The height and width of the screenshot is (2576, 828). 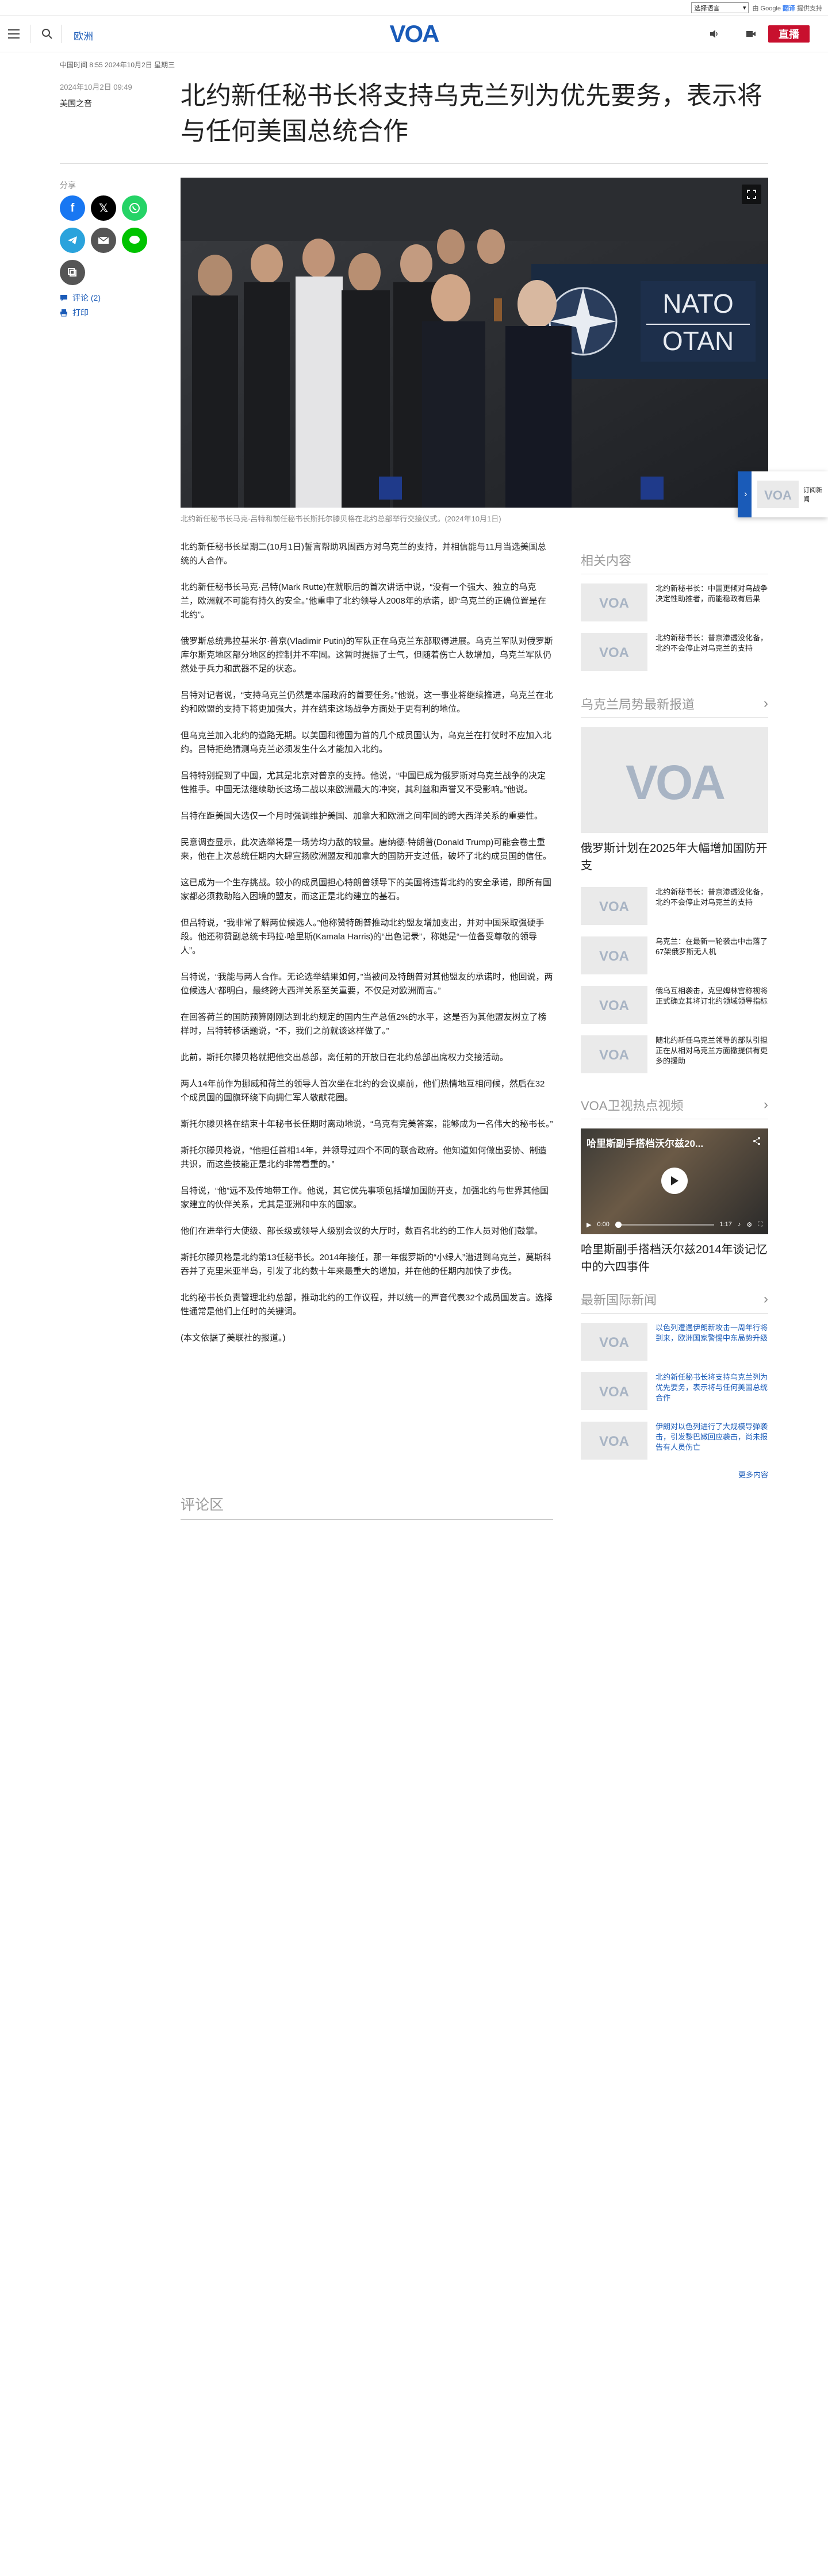 I want to click on video-player: 哈里斯副手搭档沃尔兹20... ▶ 0:00 1:17 ♪ ⚙ ⛶, so click(x=674, y=1181).